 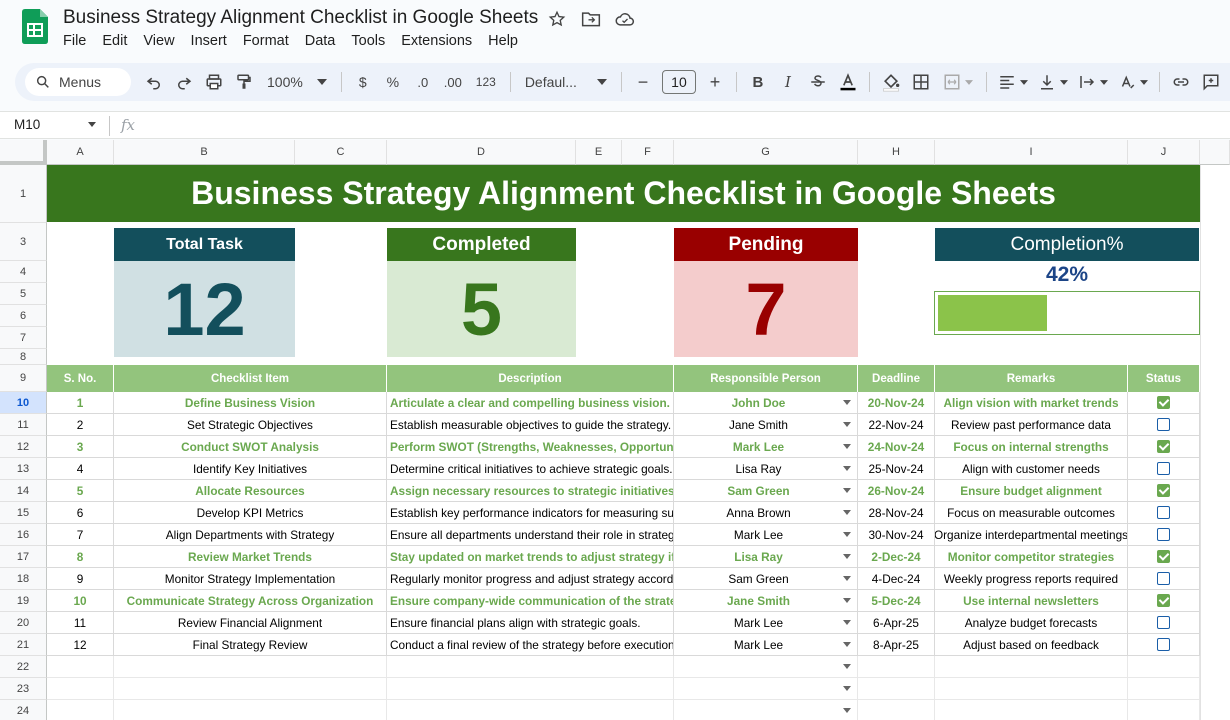 What do you see at coordinates (643, 82) in the screenshot?
I see `decrease-font-size-button: −` at bounding box center [643, 82].